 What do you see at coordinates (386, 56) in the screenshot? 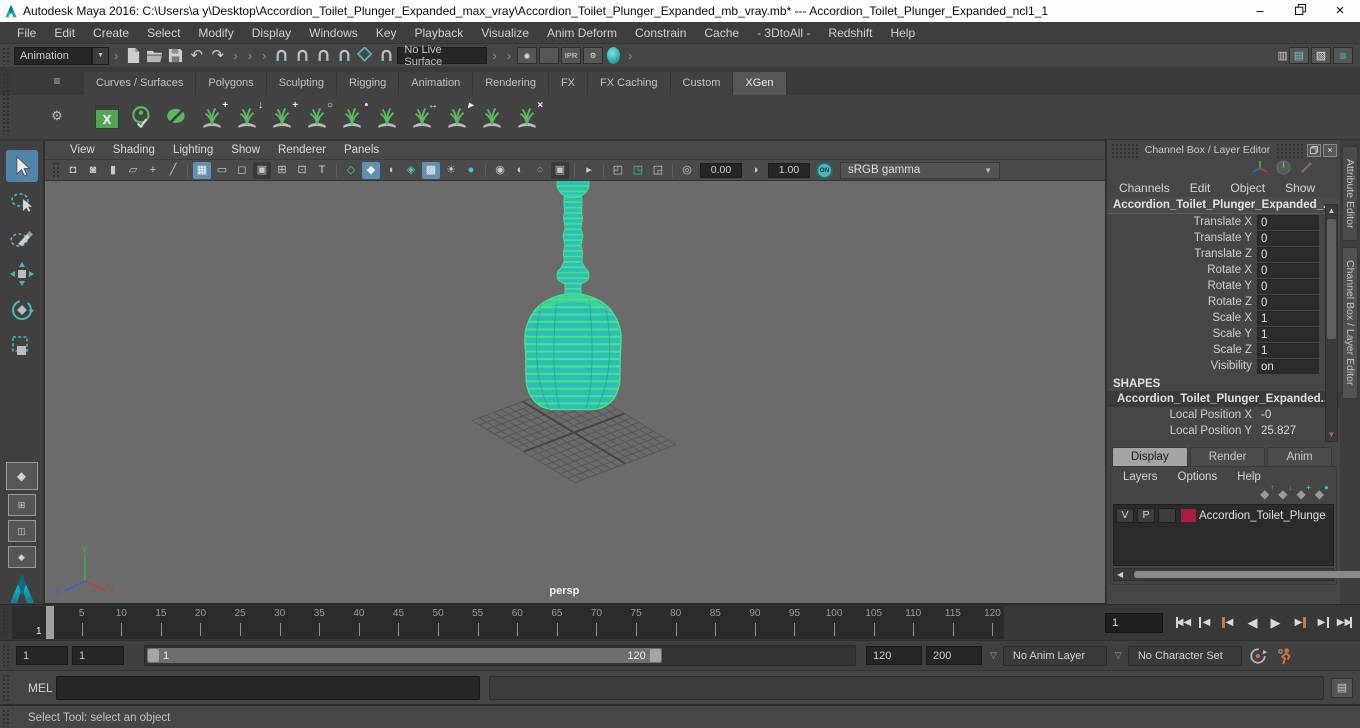
I see `snap-together-icon` at bounding box center [386, 56].